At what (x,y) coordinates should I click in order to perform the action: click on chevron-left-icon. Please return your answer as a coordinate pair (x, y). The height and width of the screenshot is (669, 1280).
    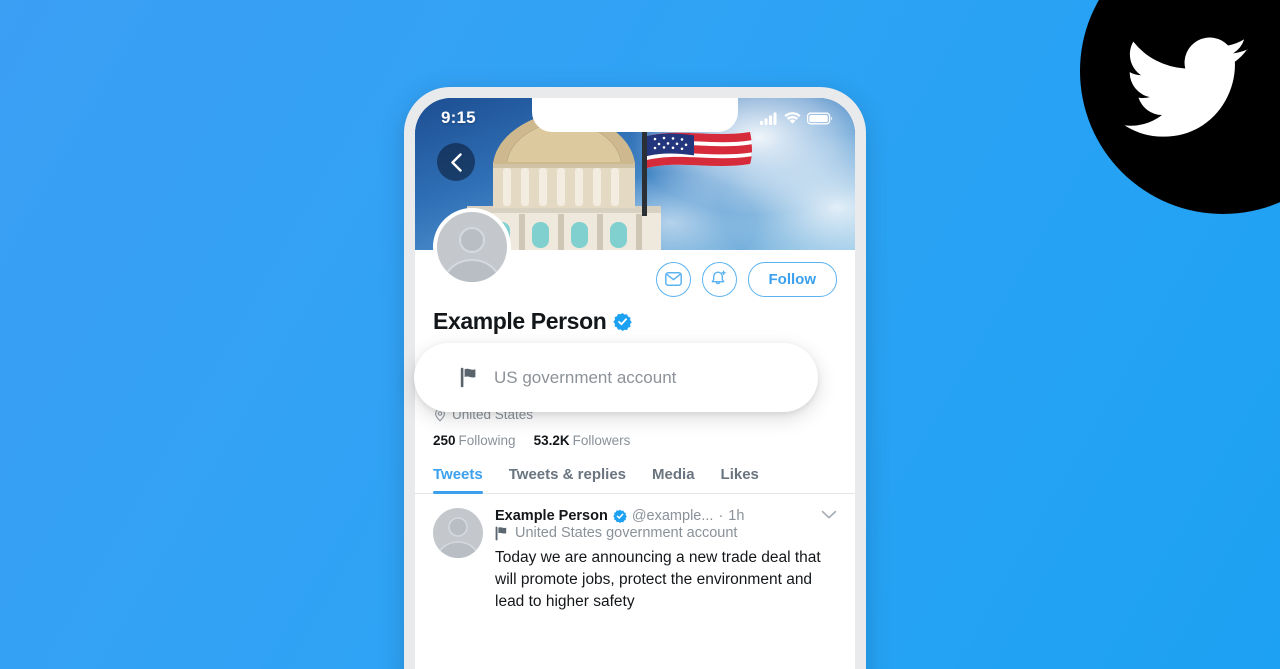
    Looking at the image, I should click on (456, 162).